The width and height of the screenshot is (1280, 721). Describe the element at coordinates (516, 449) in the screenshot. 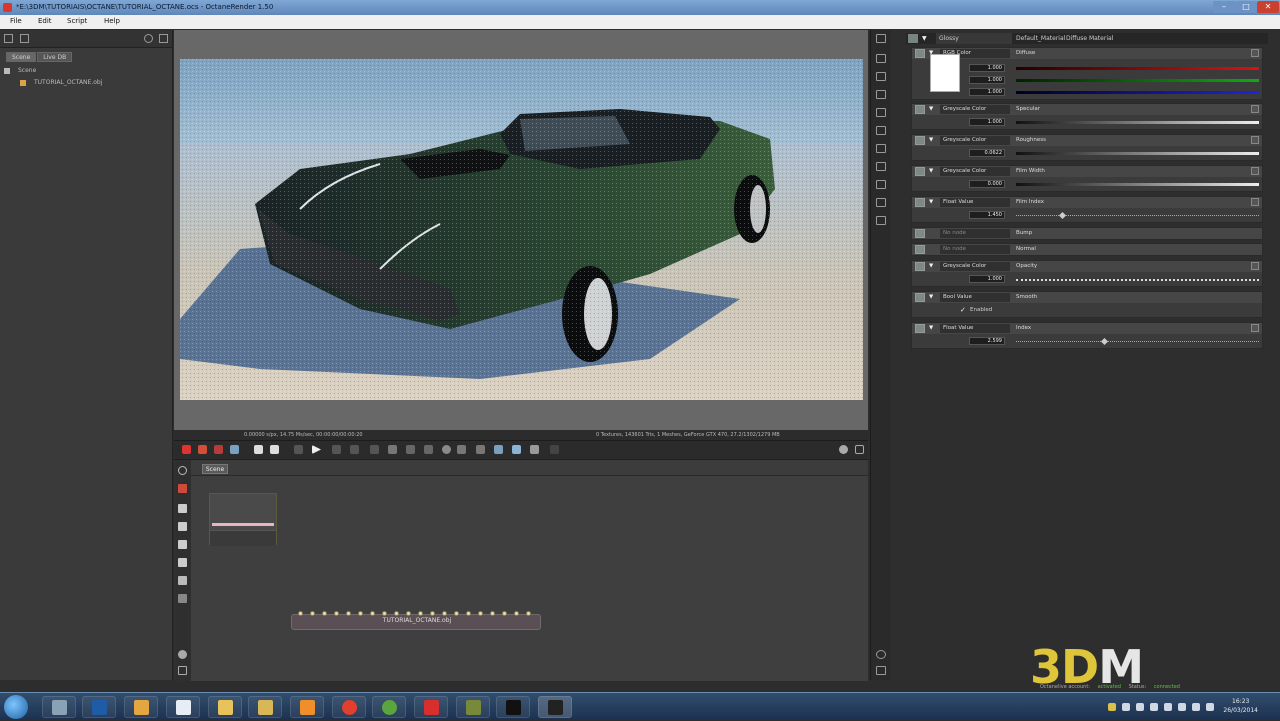

I see `save-image-icon` at that location.